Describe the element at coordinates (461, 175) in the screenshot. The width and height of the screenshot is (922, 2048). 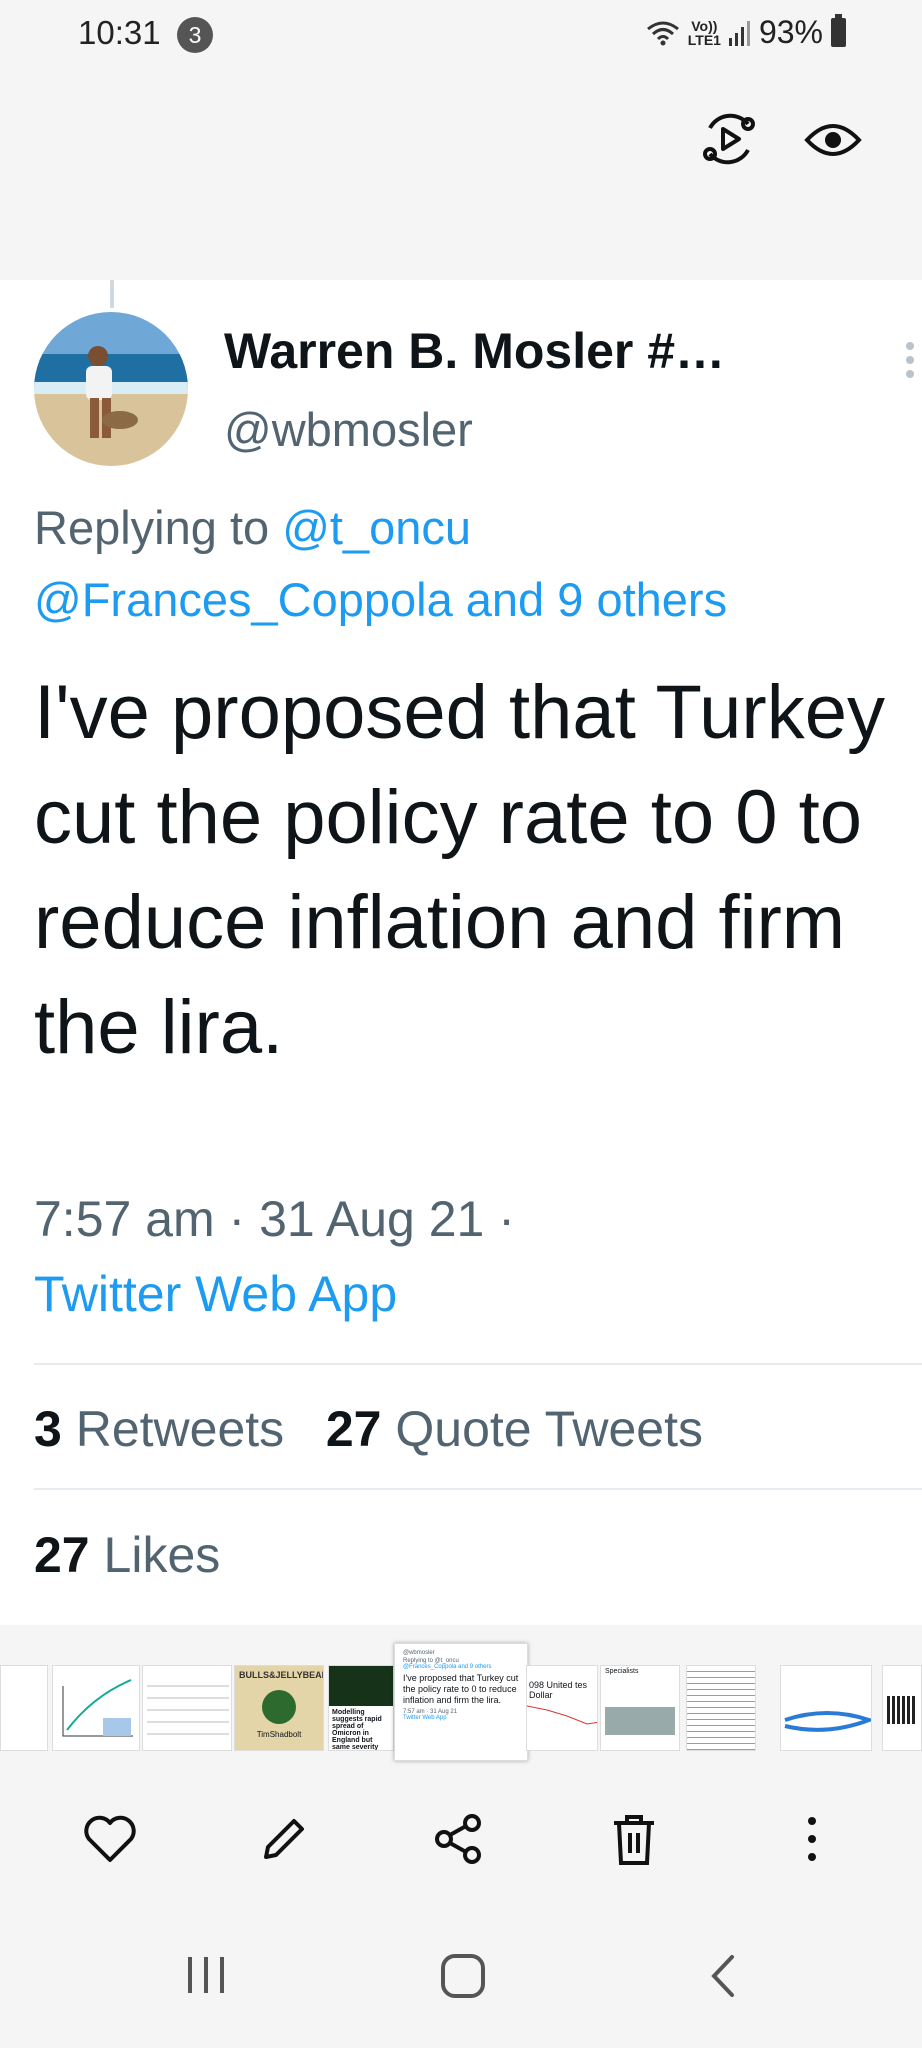
I see `viewer-top-bar` at that location.